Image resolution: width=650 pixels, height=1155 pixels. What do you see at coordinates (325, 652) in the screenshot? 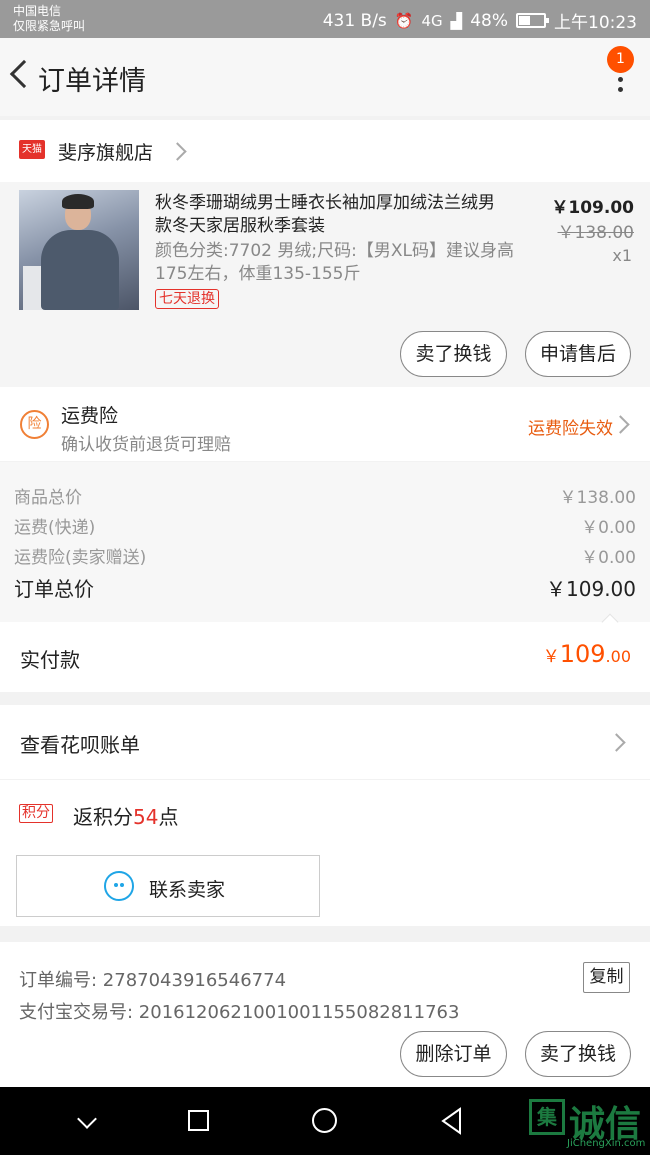
I see `actual-payment-row: 实付款 ￥109.00` at bounding box center [325, 652].